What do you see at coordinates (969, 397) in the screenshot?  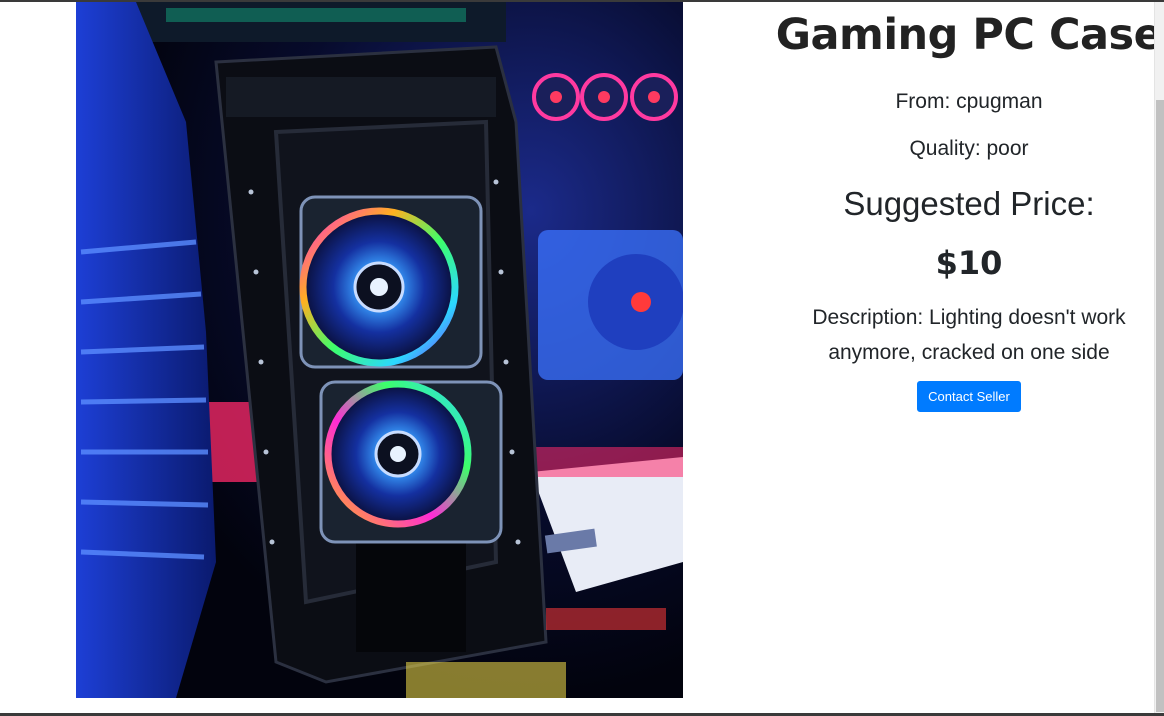 I see `contact-seller-button: Contact Seller` at bounding box center [969, 397].